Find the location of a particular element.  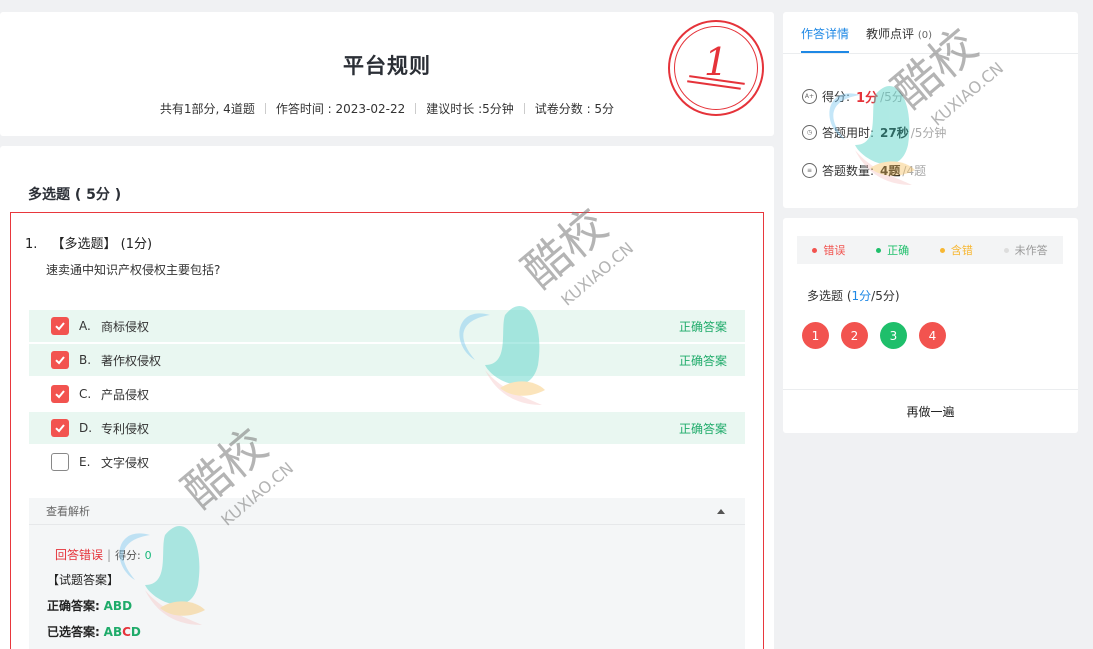

selected-answer-line: 已选答案: ABCD is located at coordinates (94, 631).